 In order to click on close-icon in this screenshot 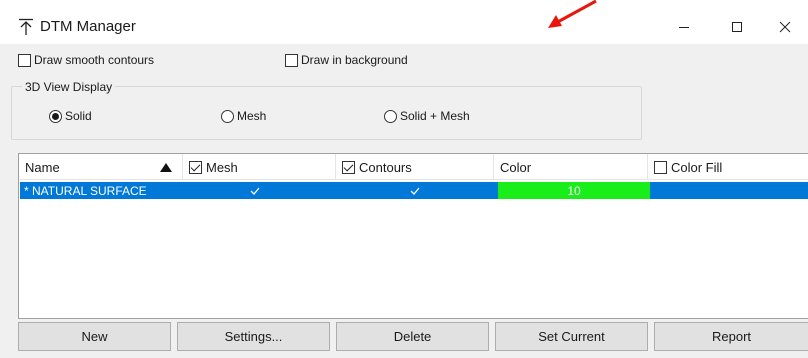, I will do `click(785, 27)`.